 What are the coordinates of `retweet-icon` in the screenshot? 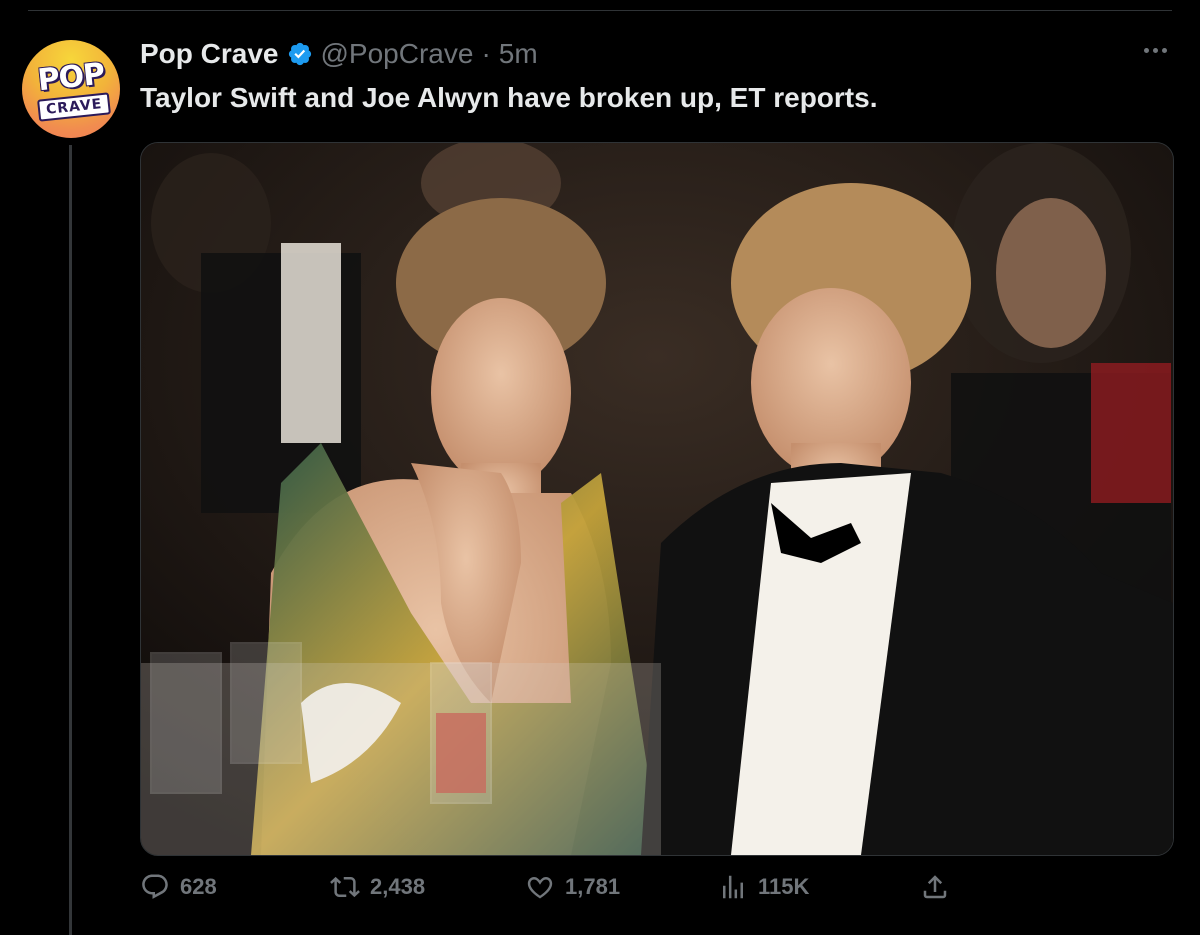 It's located at (345, 887).